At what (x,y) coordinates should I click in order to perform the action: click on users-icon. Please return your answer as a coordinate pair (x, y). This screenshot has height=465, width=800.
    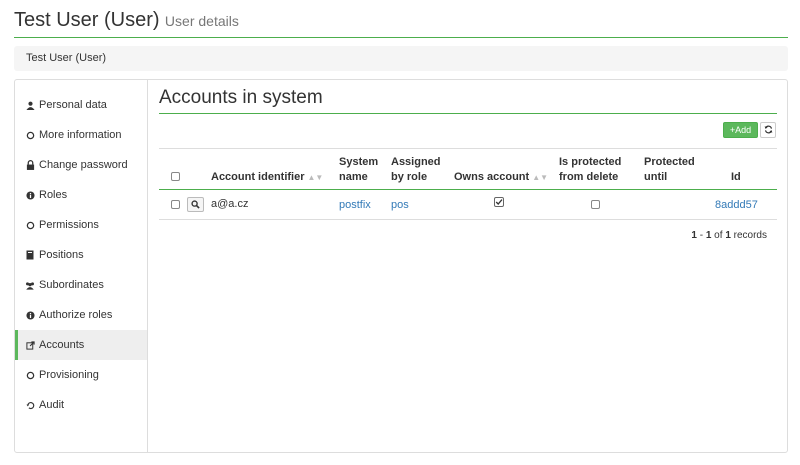
    Looking at the image, I should click on (30, 285).